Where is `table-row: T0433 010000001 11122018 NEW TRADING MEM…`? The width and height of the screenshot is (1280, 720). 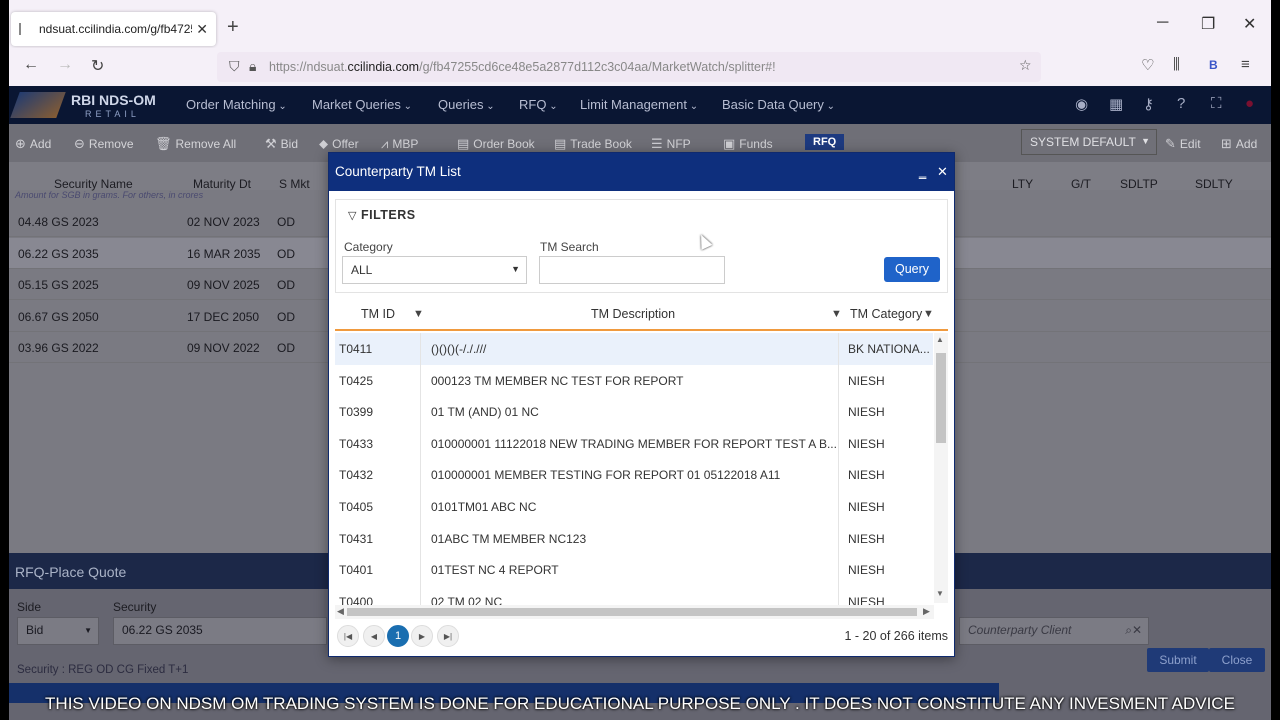
table-row: T0433 010000001 11122018 NEW TRADING MEM… is located at coordinates (634, 444).